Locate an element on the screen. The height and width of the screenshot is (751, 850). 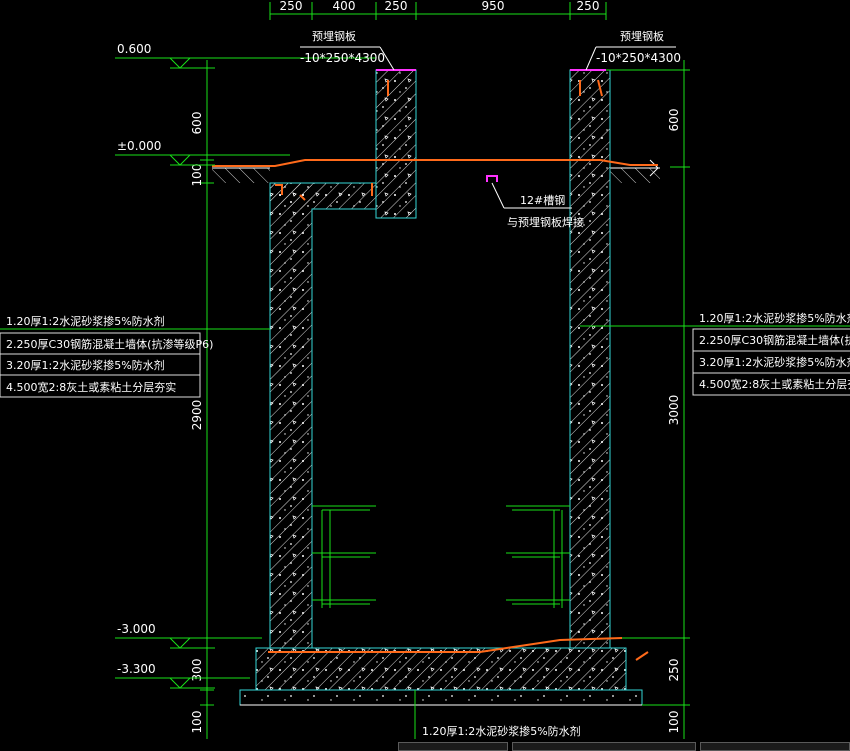
right-layer-3: 3.20厚1:2水泥砂浆掺5%防水剂 is located at coordinates (774, 362).